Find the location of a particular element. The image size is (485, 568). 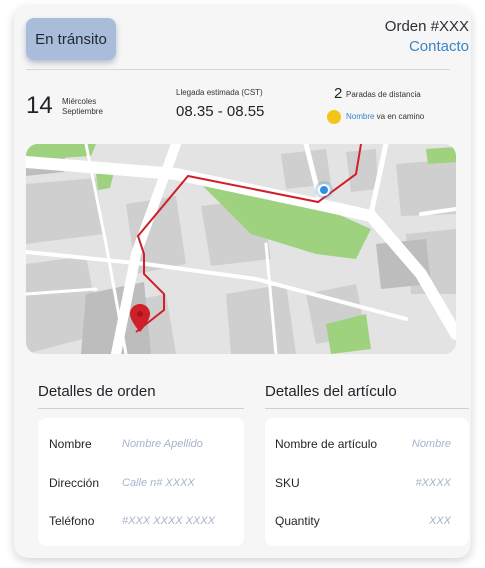

item-quantity-label: Quantity is located at coordinates (297, 521).